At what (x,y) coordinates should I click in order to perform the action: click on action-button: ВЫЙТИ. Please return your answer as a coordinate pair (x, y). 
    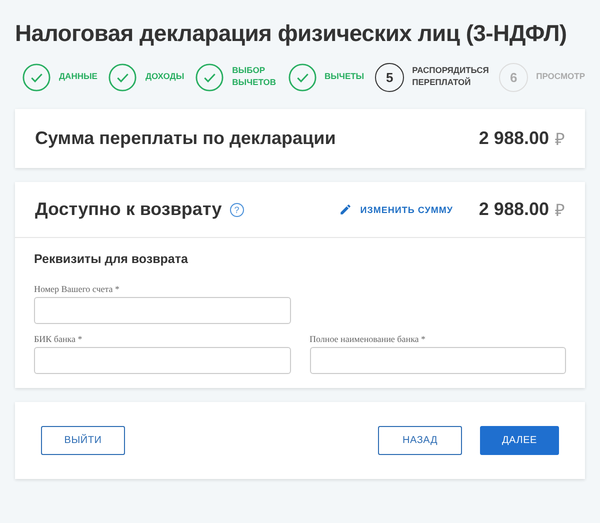
    Looking at the image, I should click on (83, 440).